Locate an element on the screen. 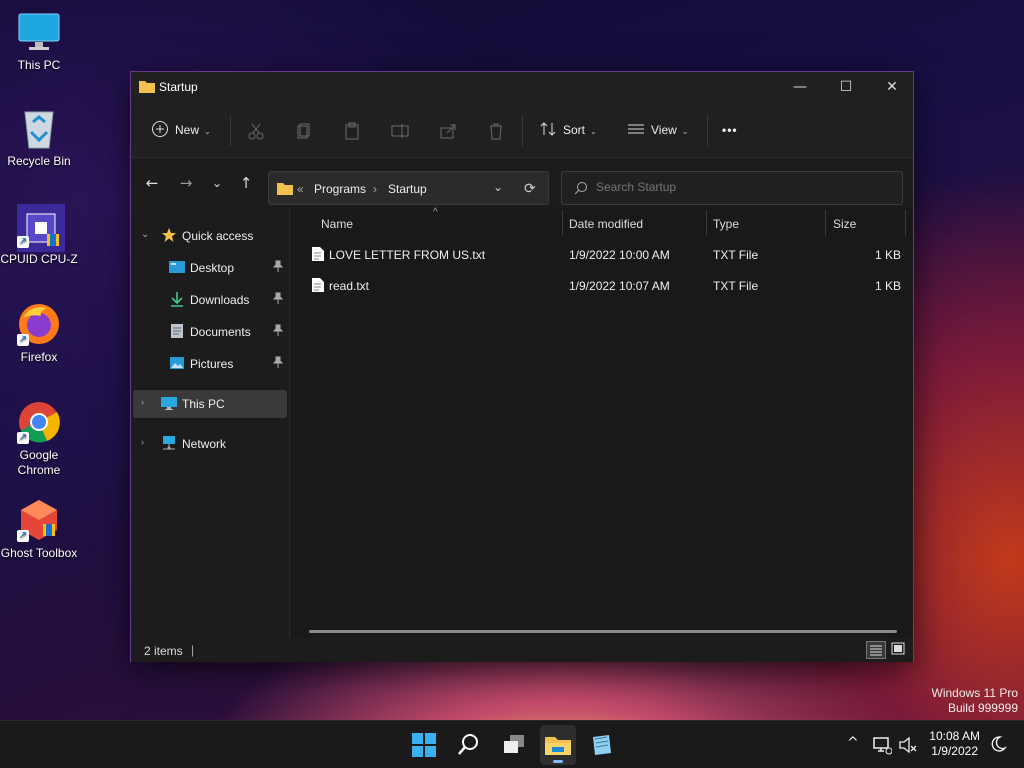 The width and height of the screenshot is (1024, 768). up-button: ↑ is located at coordinates (246, 183).